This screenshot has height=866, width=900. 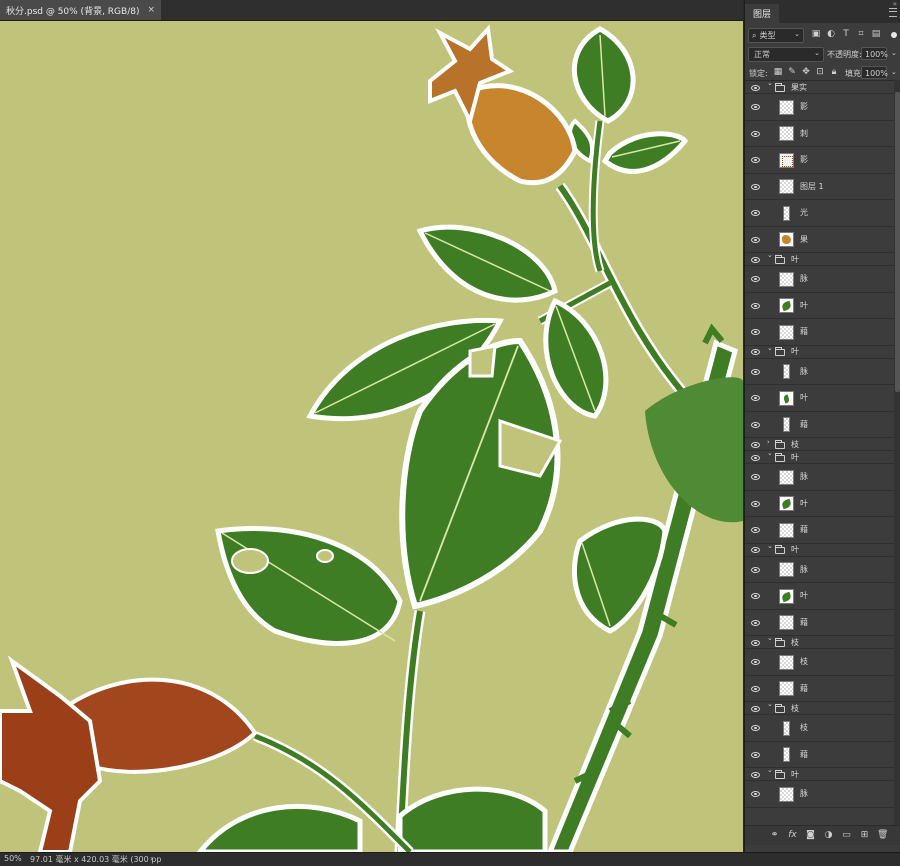 What do you see at coordinates (792, 72) in the screenshot?
I see `lock-paint-icon: ✎` at bounding box center [792, 72].